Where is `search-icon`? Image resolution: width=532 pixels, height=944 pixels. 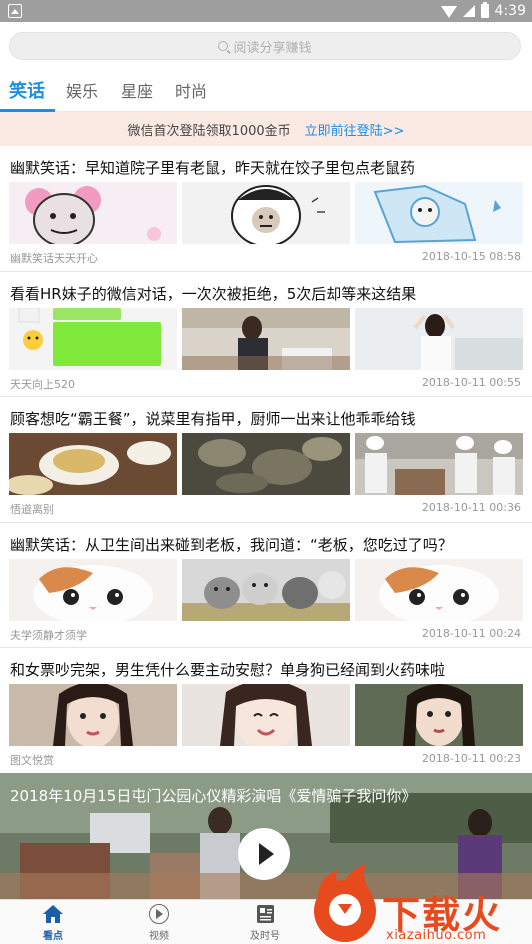
search-icon is located at coordinates (223, 46).